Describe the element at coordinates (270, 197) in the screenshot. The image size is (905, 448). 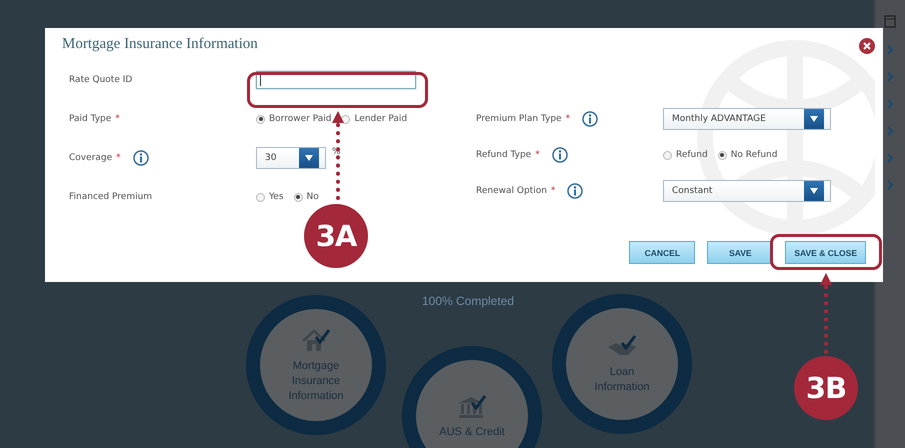
I see `radio-option: Yes` at that location.